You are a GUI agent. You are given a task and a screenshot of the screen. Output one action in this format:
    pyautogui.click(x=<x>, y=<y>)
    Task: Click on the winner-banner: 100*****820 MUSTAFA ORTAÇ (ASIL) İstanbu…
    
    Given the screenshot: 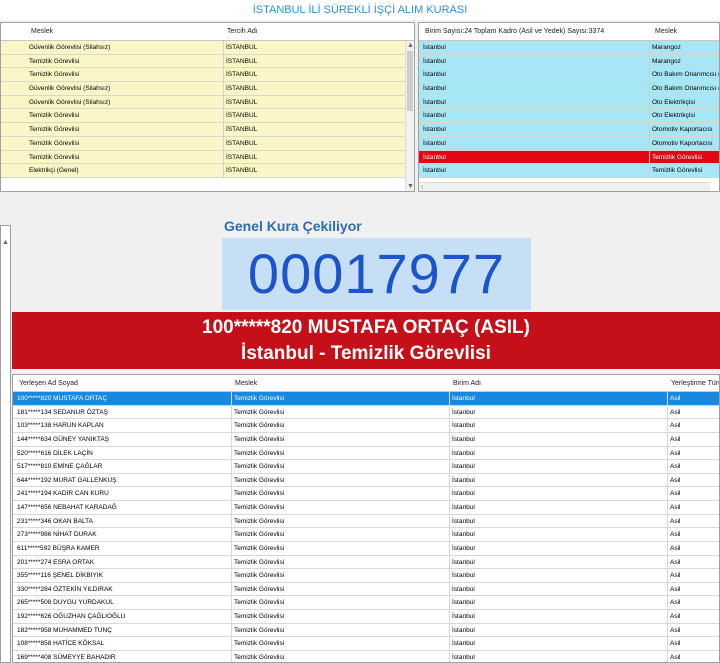 What is the action you would take?
    pyautogui.click(x=366, y=340)
    